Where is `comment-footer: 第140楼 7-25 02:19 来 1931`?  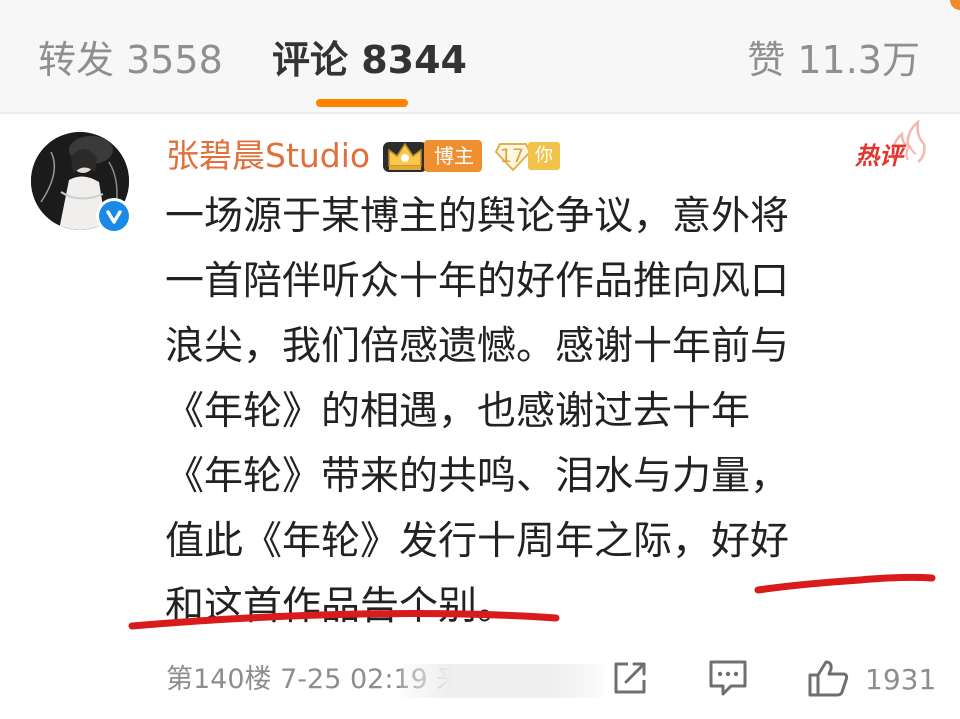
comment-footer: 第140楼 7-25 02:19 来 1931 is located at coordinates (480, 679).